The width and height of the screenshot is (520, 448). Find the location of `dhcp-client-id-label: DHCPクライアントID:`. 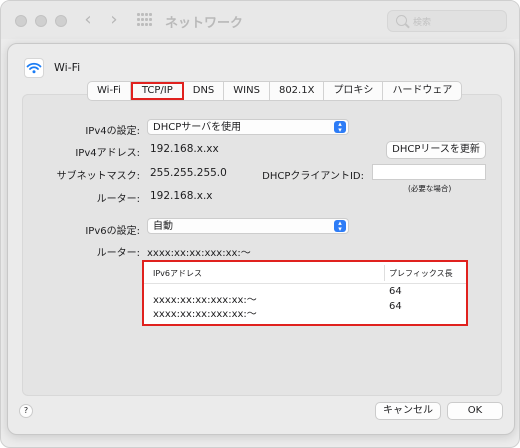

dhcp-client-id-label: DHCPクライアントID: is located at coordinates (313, 176).